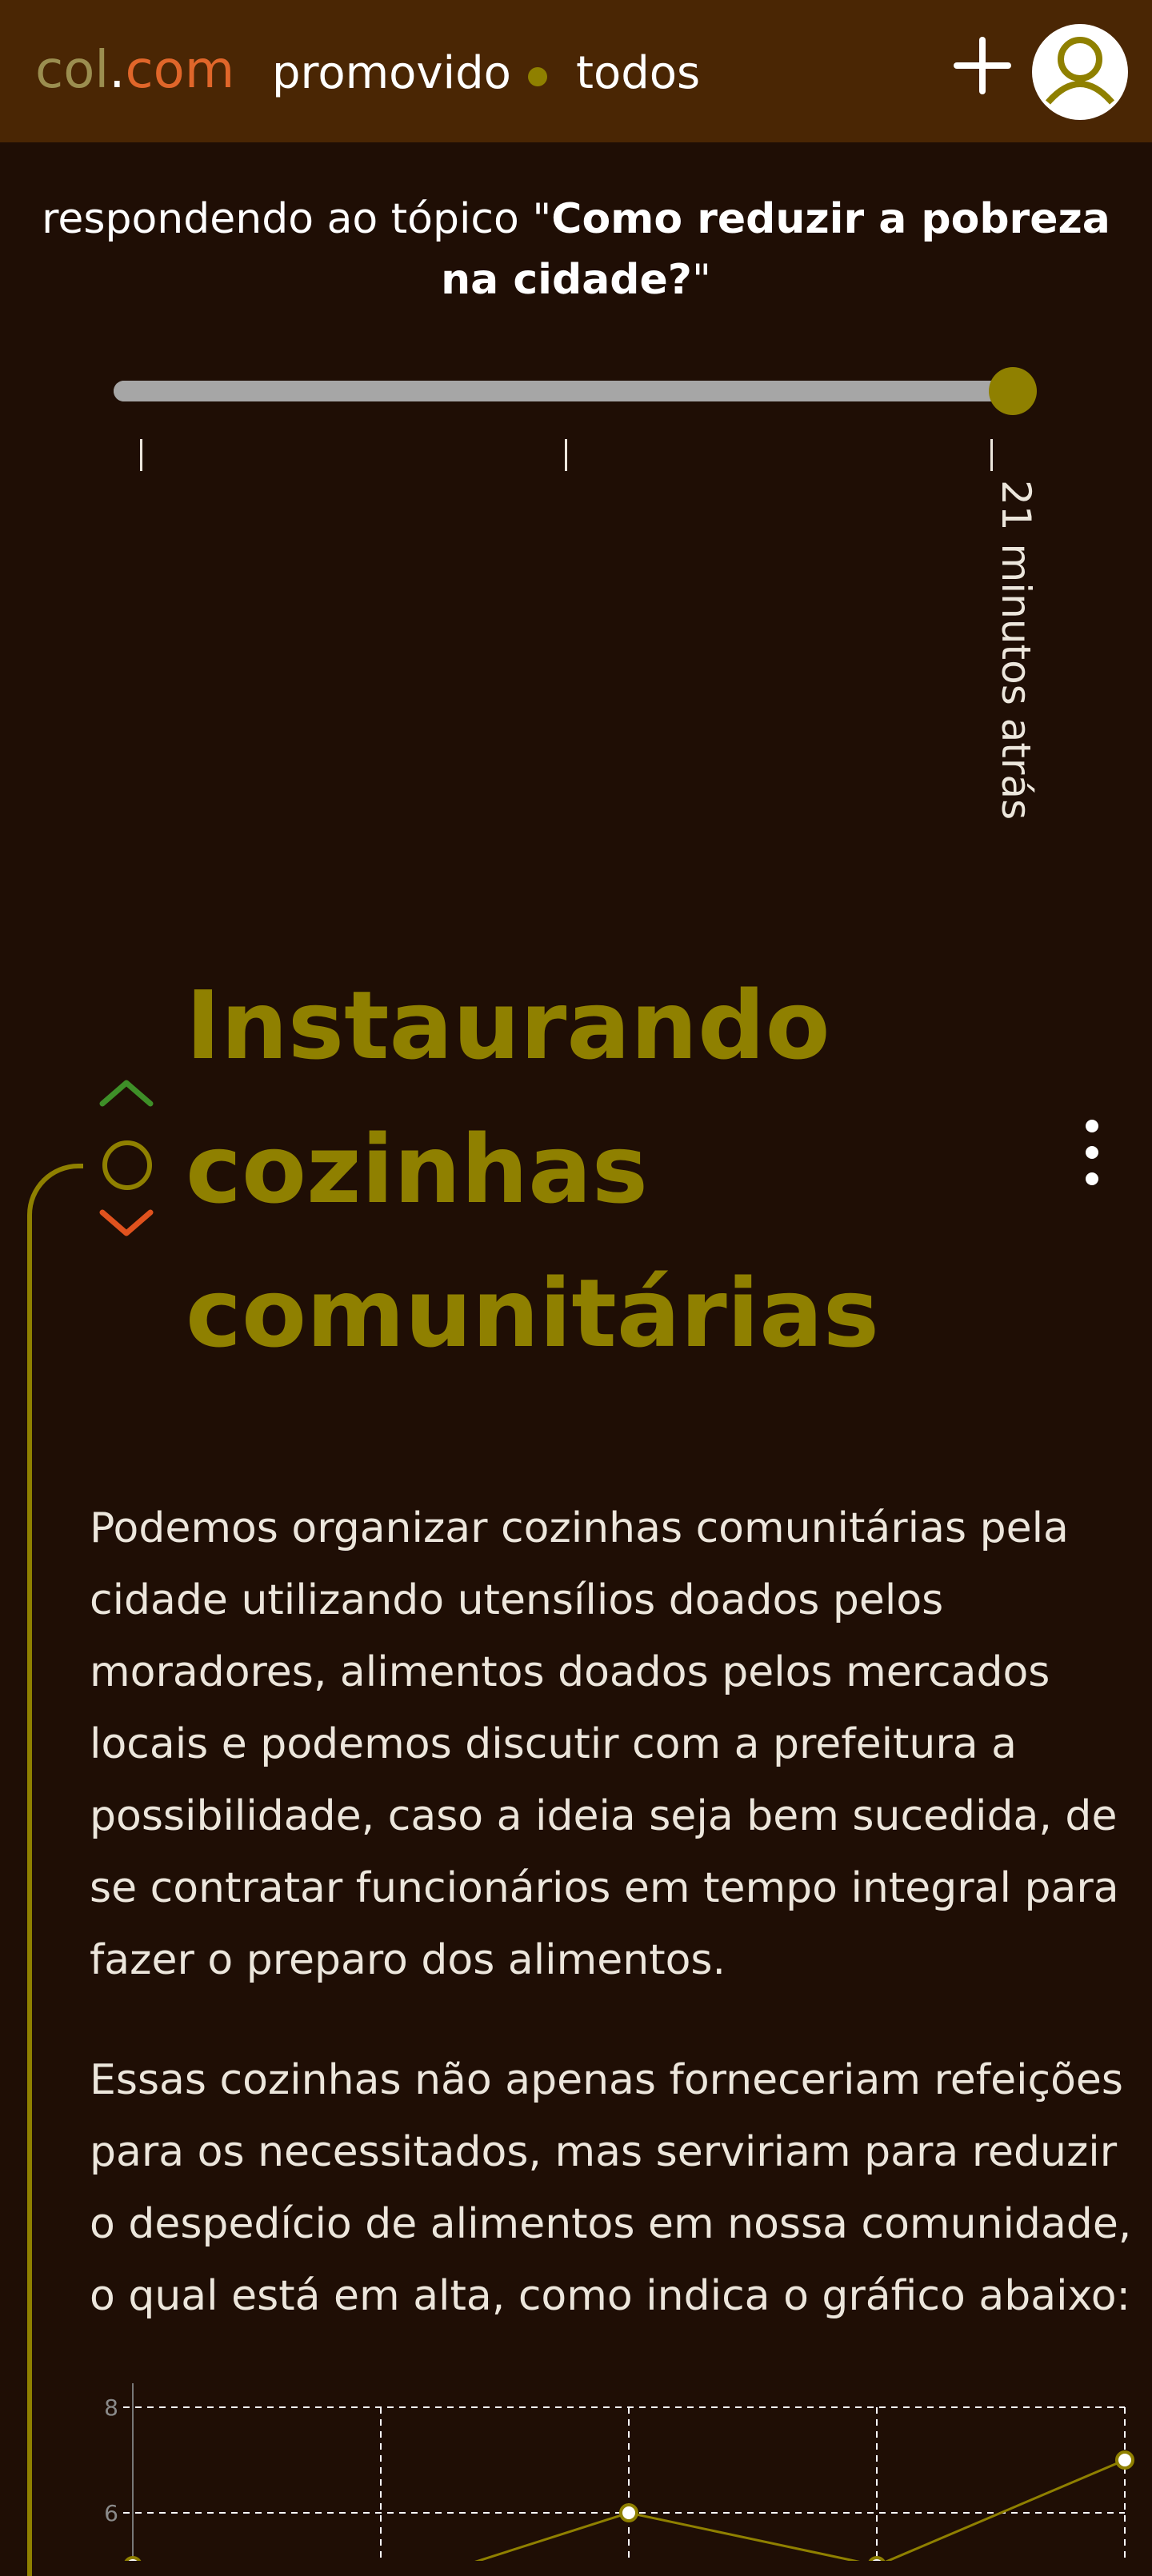 The width and height of the screenshot is (1152, 2576). What do you see at coordinates (55, 1870) in the screenshot?
I see `thread-line` at bounding box center [55, 1870].